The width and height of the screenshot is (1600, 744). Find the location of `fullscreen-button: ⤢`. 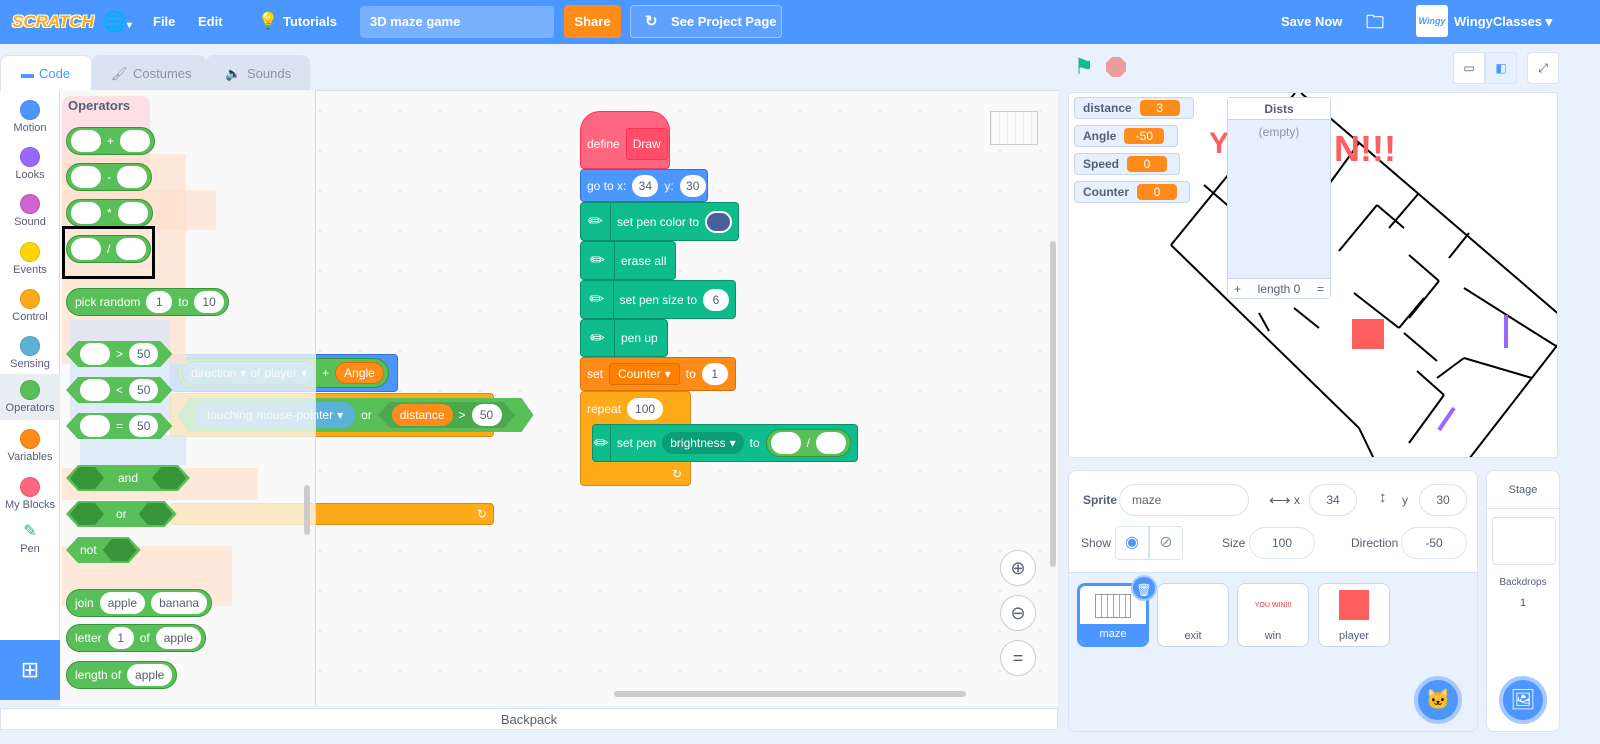

fullscreen-button: ⤢ is located at coordinates (1543, 68).